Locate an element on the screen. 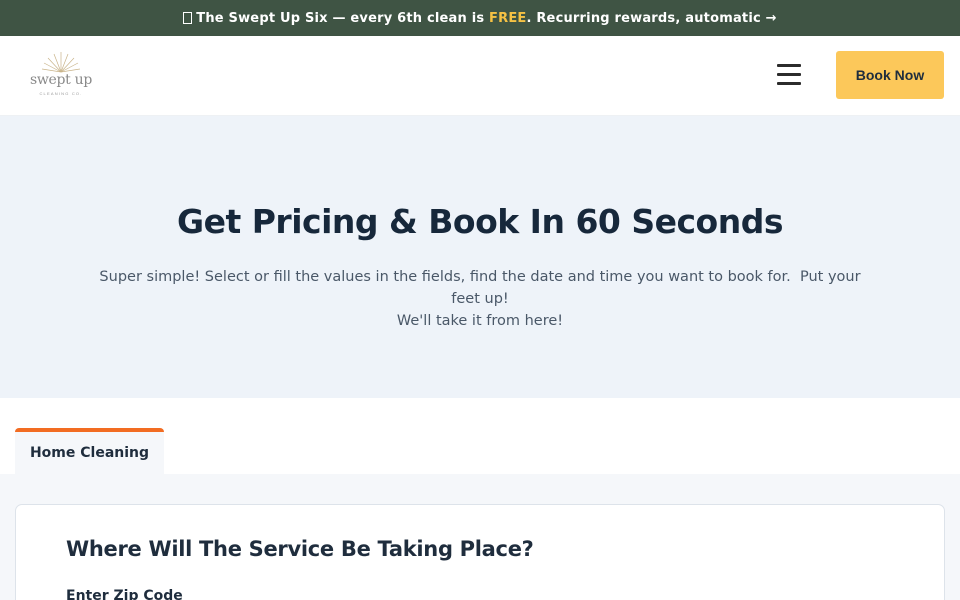  hero-subtitle-line2: We'll take it from here! is located at coordinates (480, 321).